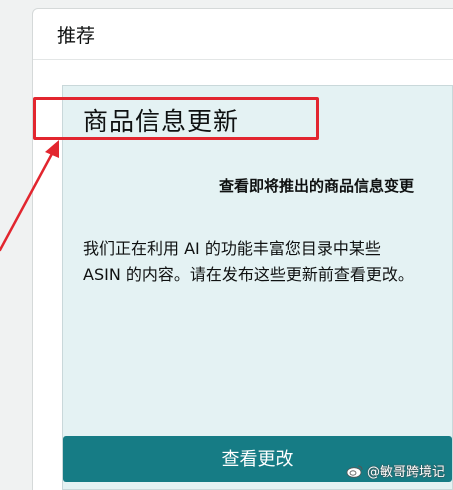 The image size is (453, 490). Describe the element at coordinates (405, 472) in the screenshot. I see `watermark-text: @敏哥跨境记` at that location.